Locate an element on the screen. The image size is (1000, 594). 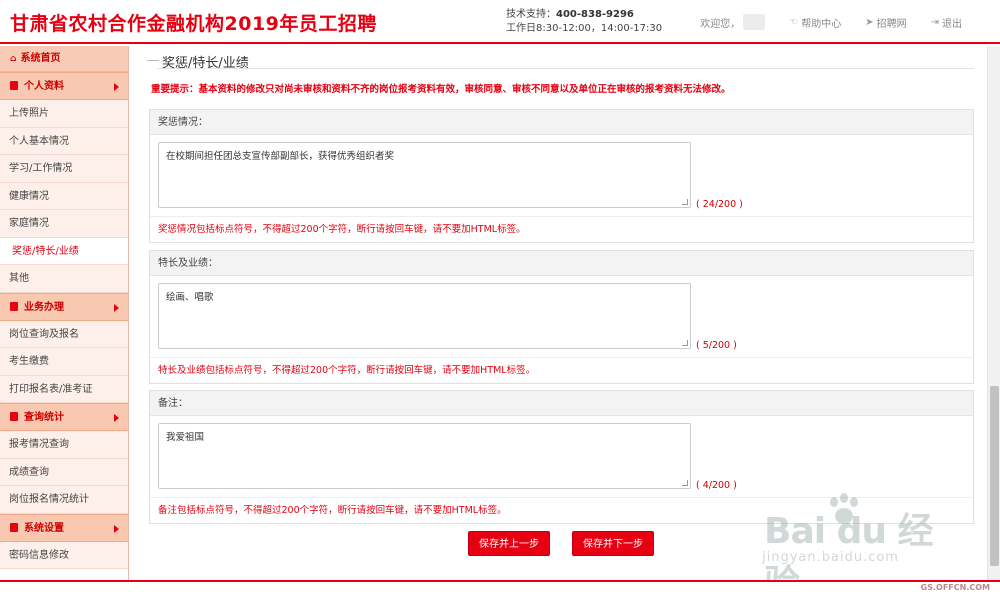
recruit-link: ➤ 招聘网 is located at coordinates (885, 22).